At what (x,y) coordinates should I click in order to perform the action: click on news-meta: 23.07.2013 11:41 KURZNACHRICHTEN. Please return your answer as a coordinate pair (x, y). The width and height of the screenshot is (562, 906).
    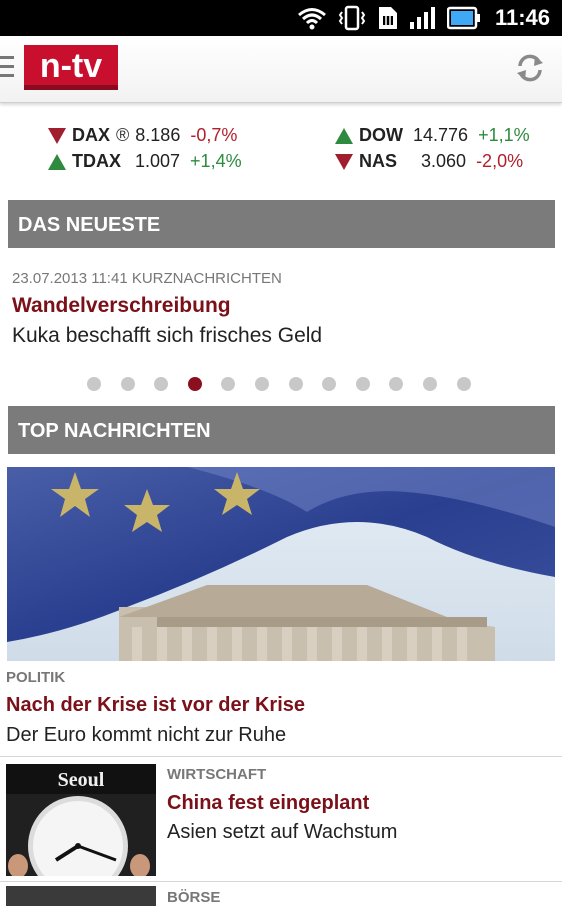
    Looking at the image, I should click on (147, 278).